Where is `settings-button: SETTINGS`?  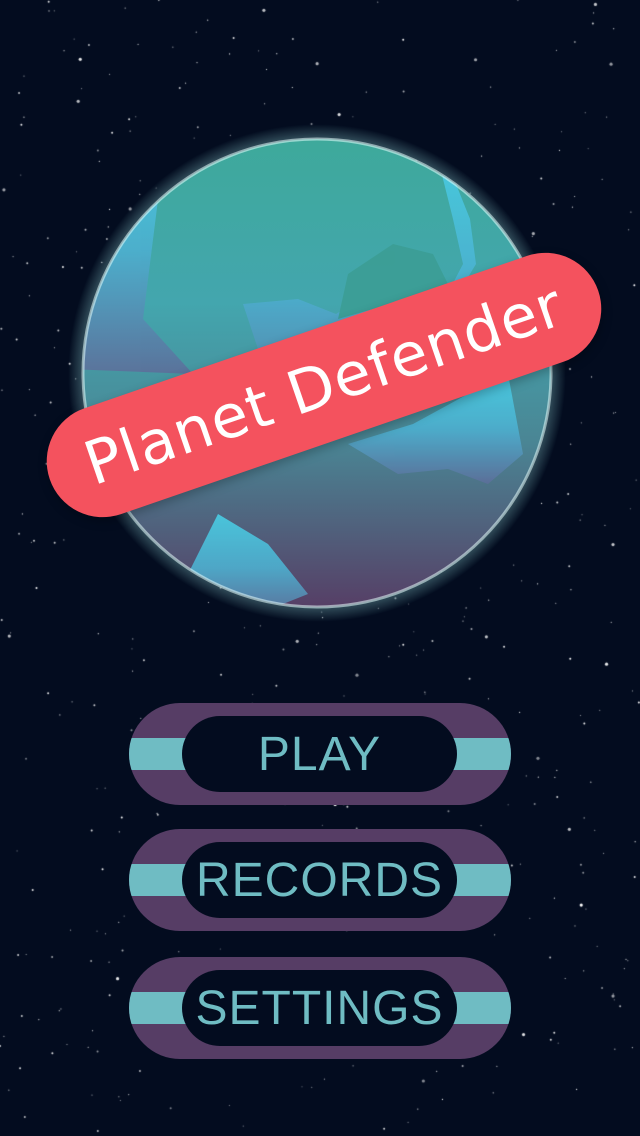
settings-button: SETTINGS is located at coordinates (320, 1008).